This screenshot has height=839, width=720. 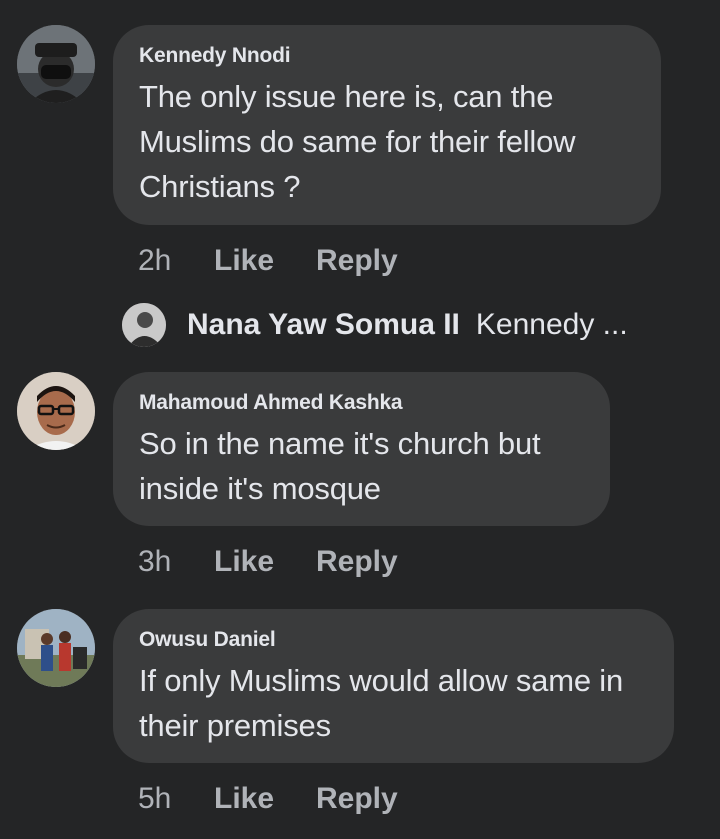 What do you see at coordinates (176, 261) in the screenshot?
I see `comment-timestamp: 2h` at bounding box center [176, 261].